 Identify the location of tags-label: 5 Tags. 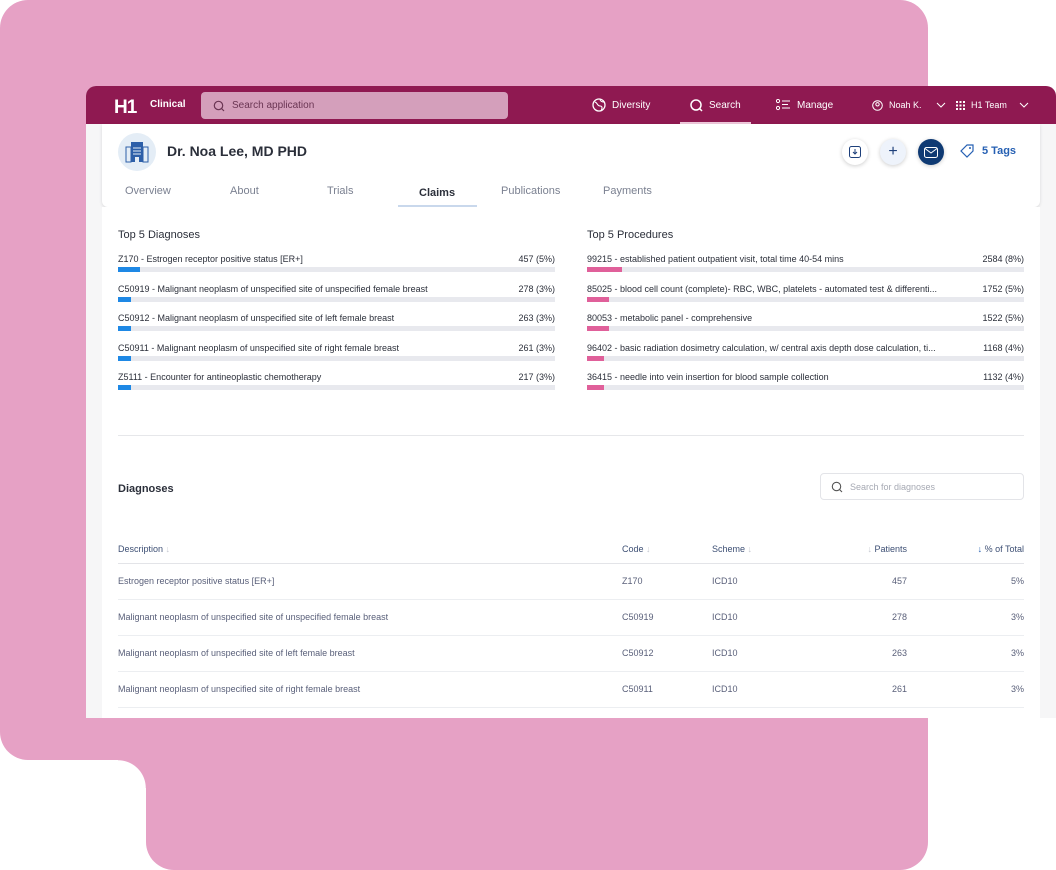
(999, 151).